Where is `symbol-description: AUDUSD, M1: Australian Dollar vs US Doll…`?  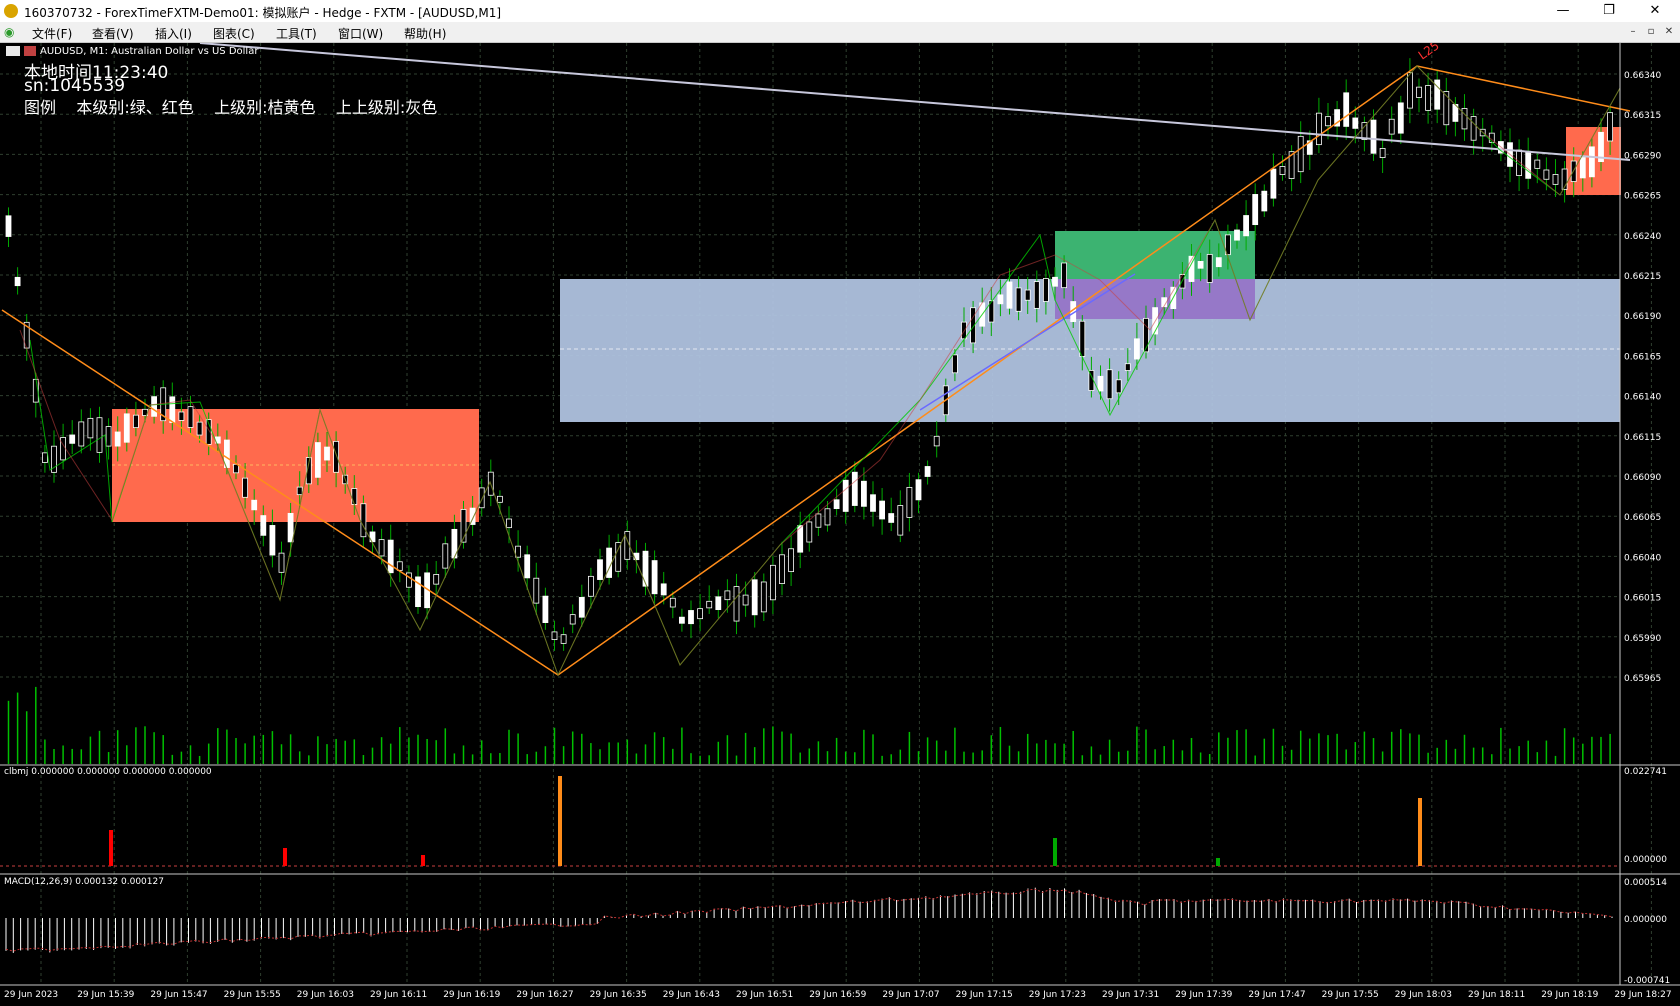
symbol-description: AUDUSD, M1: Australian Dollar vs US Doll… is located at coordinates (149, 51).